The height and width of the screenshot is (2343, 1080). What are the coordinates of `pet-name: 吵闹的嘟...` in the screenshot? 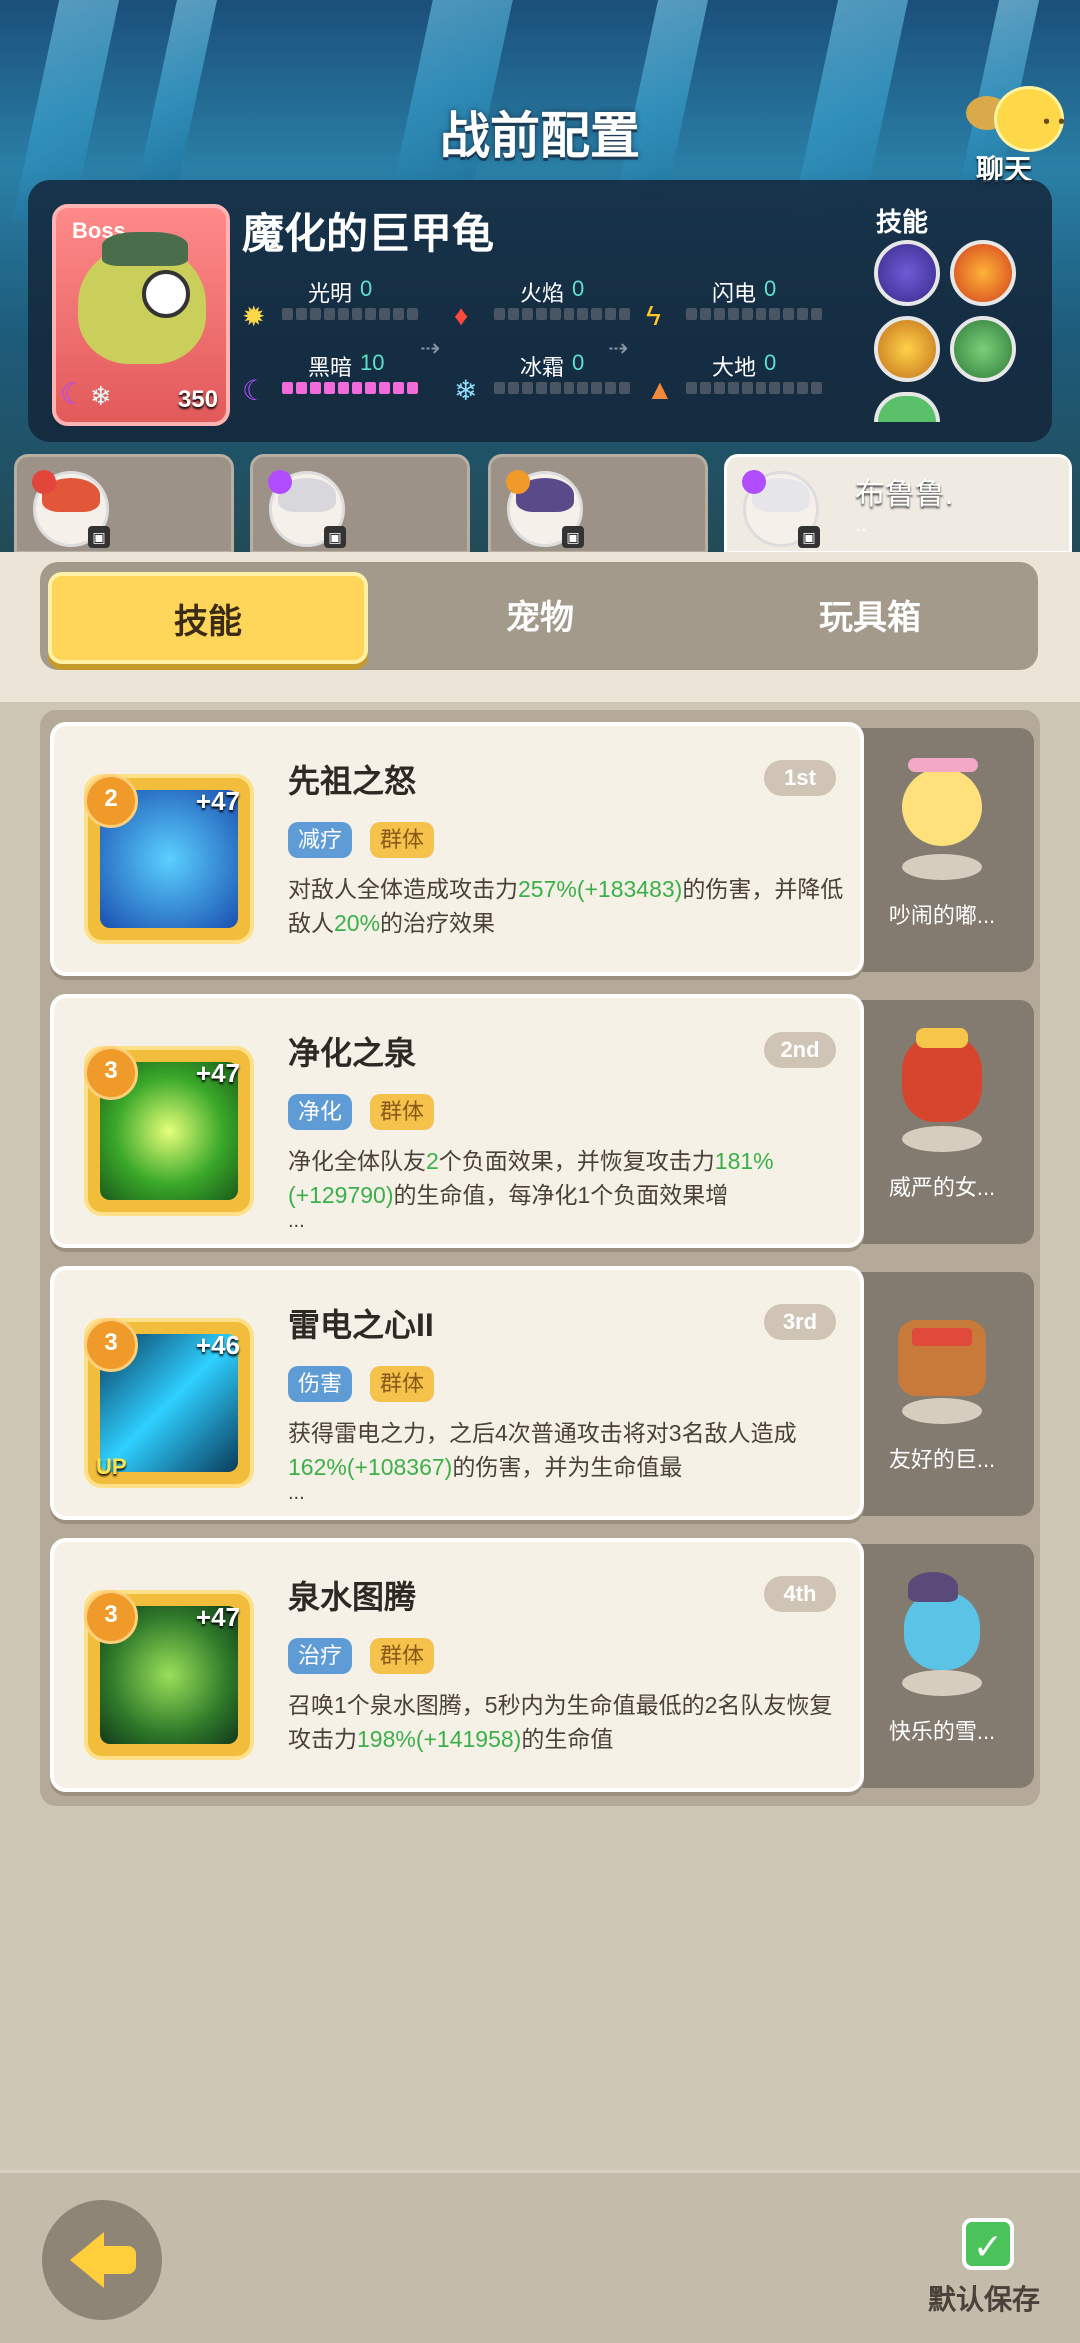 It's located at (942, 915).